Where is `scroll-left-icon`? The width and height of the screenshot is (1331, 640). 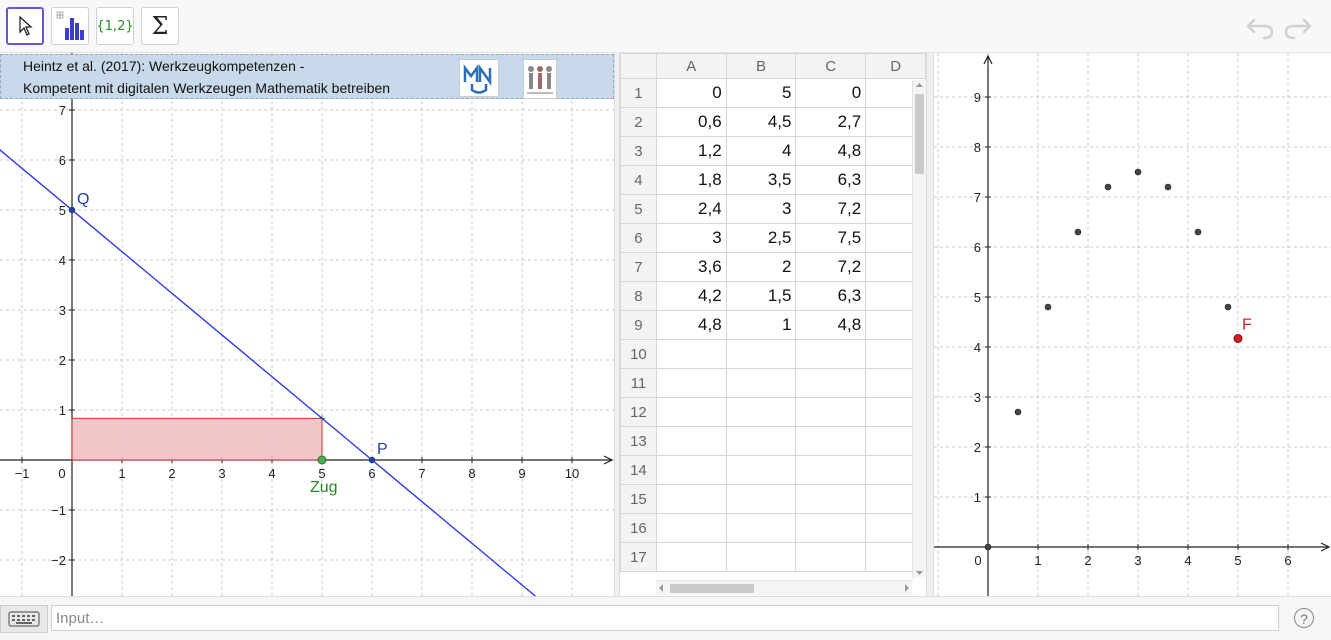 scroll-left-icon is located at coordinates (661, 588).